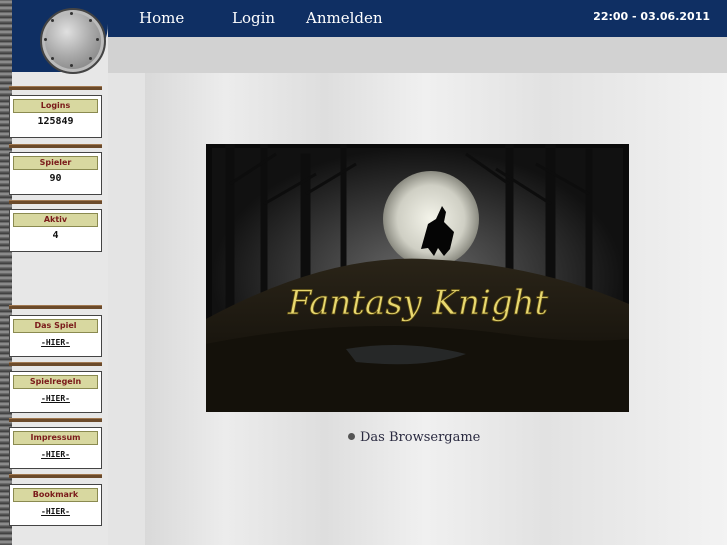 Image resolution: width=727 pixels, height=545 pixels. I want to click on stat-value: 4, so click(55, 235).